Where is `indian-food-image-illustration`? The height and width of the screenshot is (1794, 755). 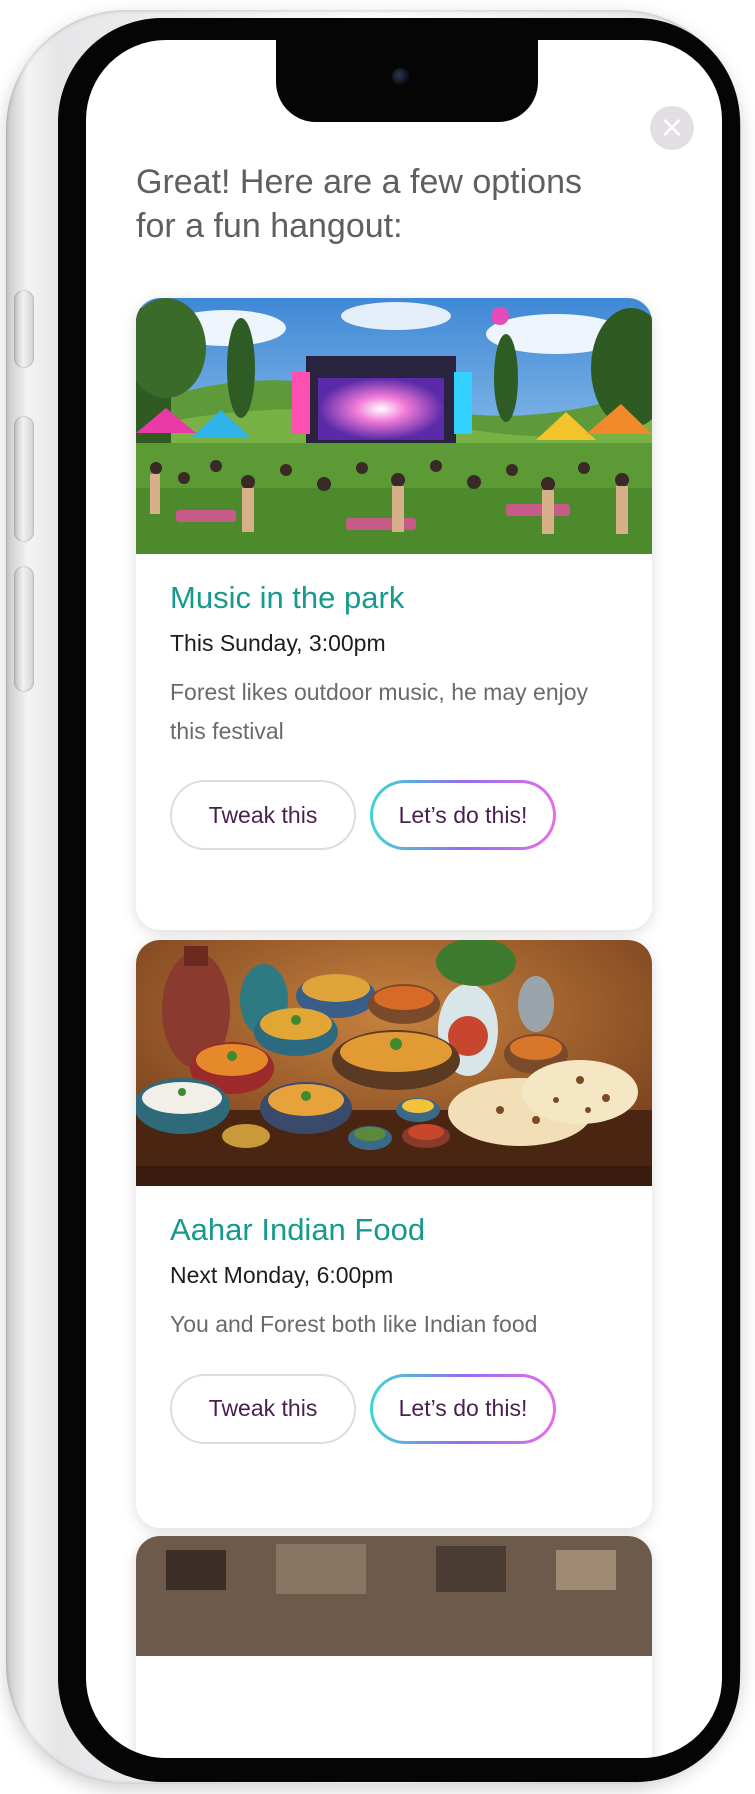 indian-food-image-illustration is located at coordinates (394, 1063).